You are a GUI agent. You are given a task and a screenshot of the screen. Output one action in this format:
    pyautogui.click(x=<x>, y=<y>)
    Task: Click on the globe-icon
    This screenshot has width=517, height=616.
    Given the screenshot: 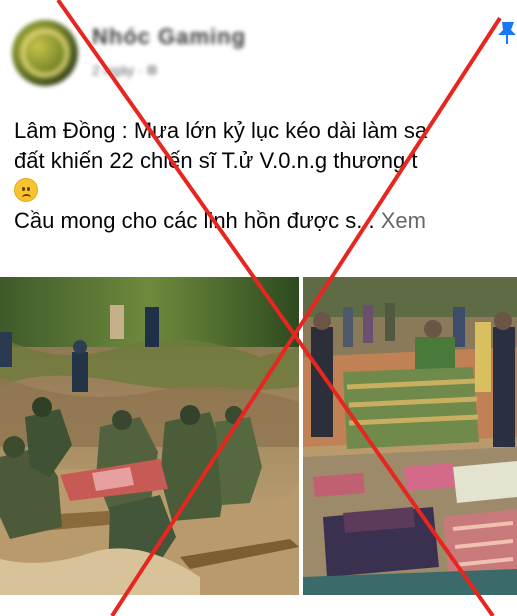 What is the action you would take?
    pyautogui.click(x=152, y=70)
    